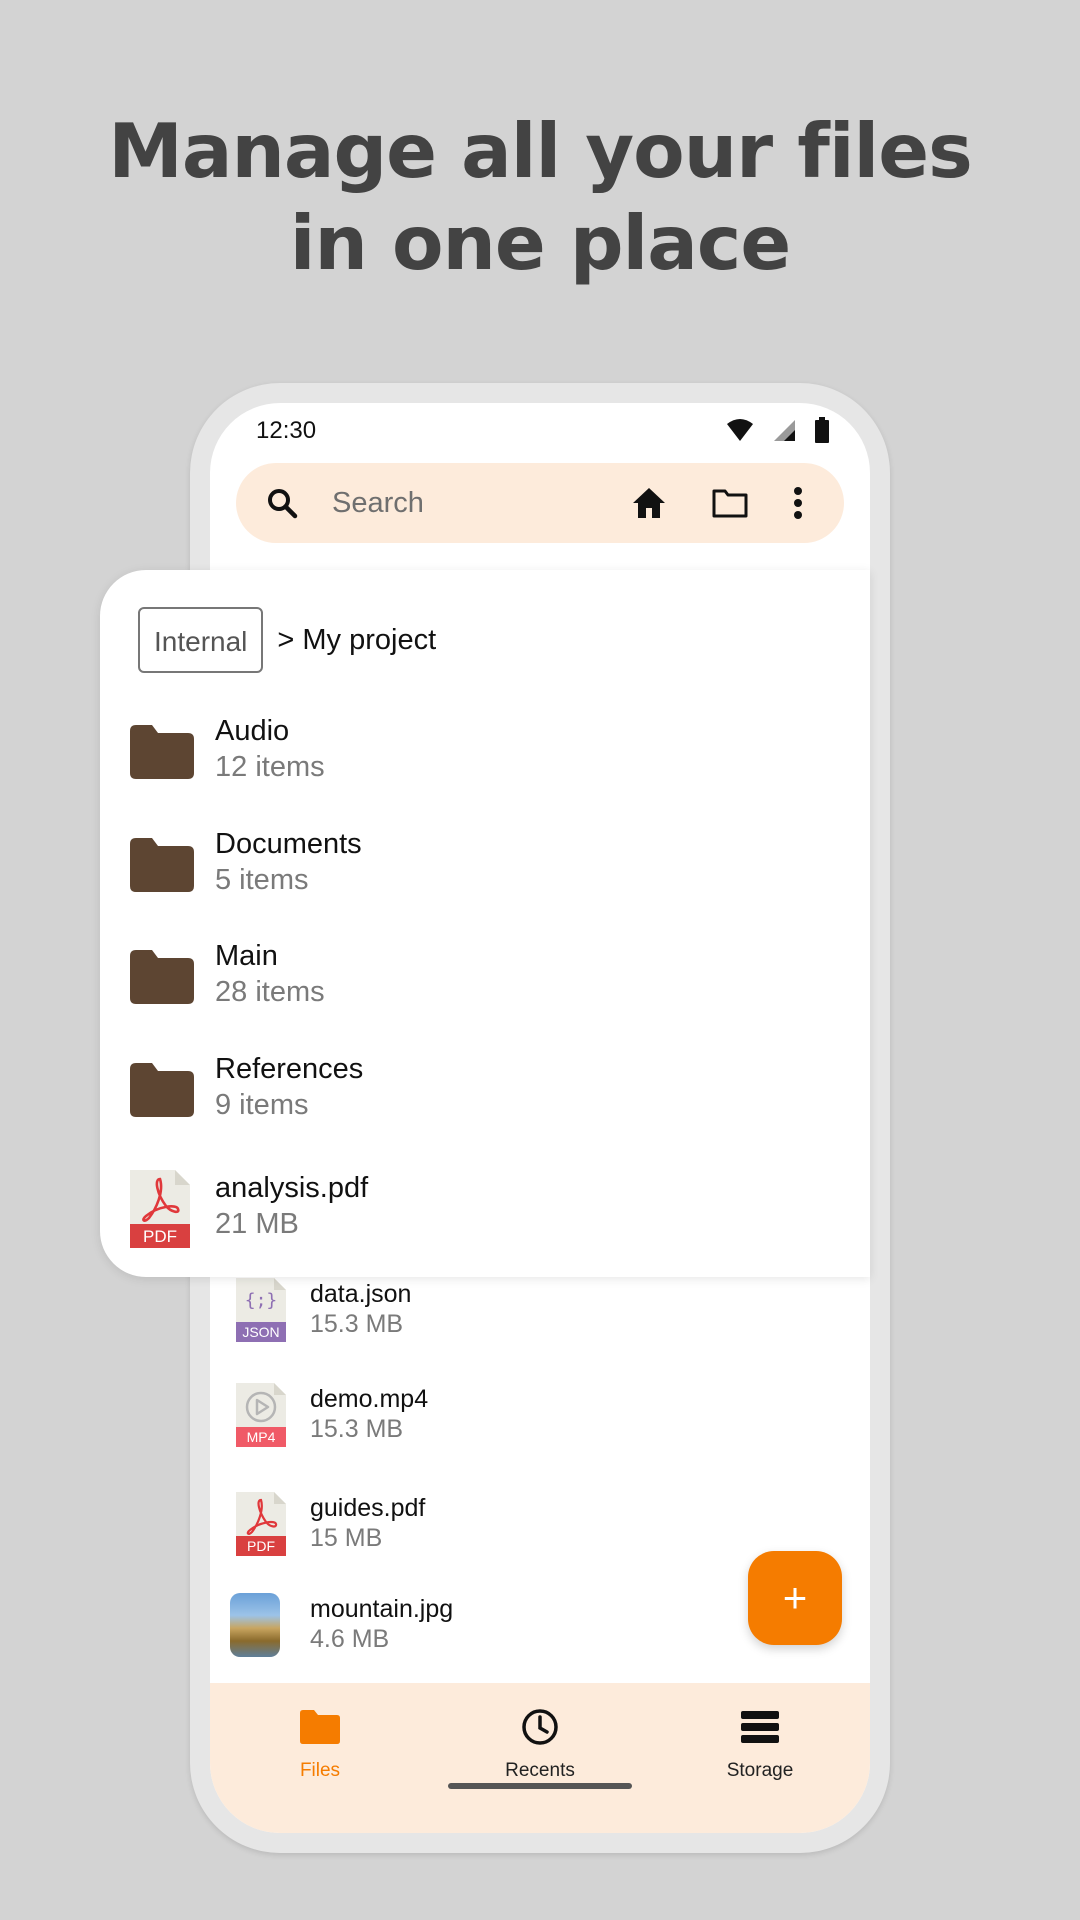  I want to click on breadcrumb: Internal > My project, so click(287, 640).